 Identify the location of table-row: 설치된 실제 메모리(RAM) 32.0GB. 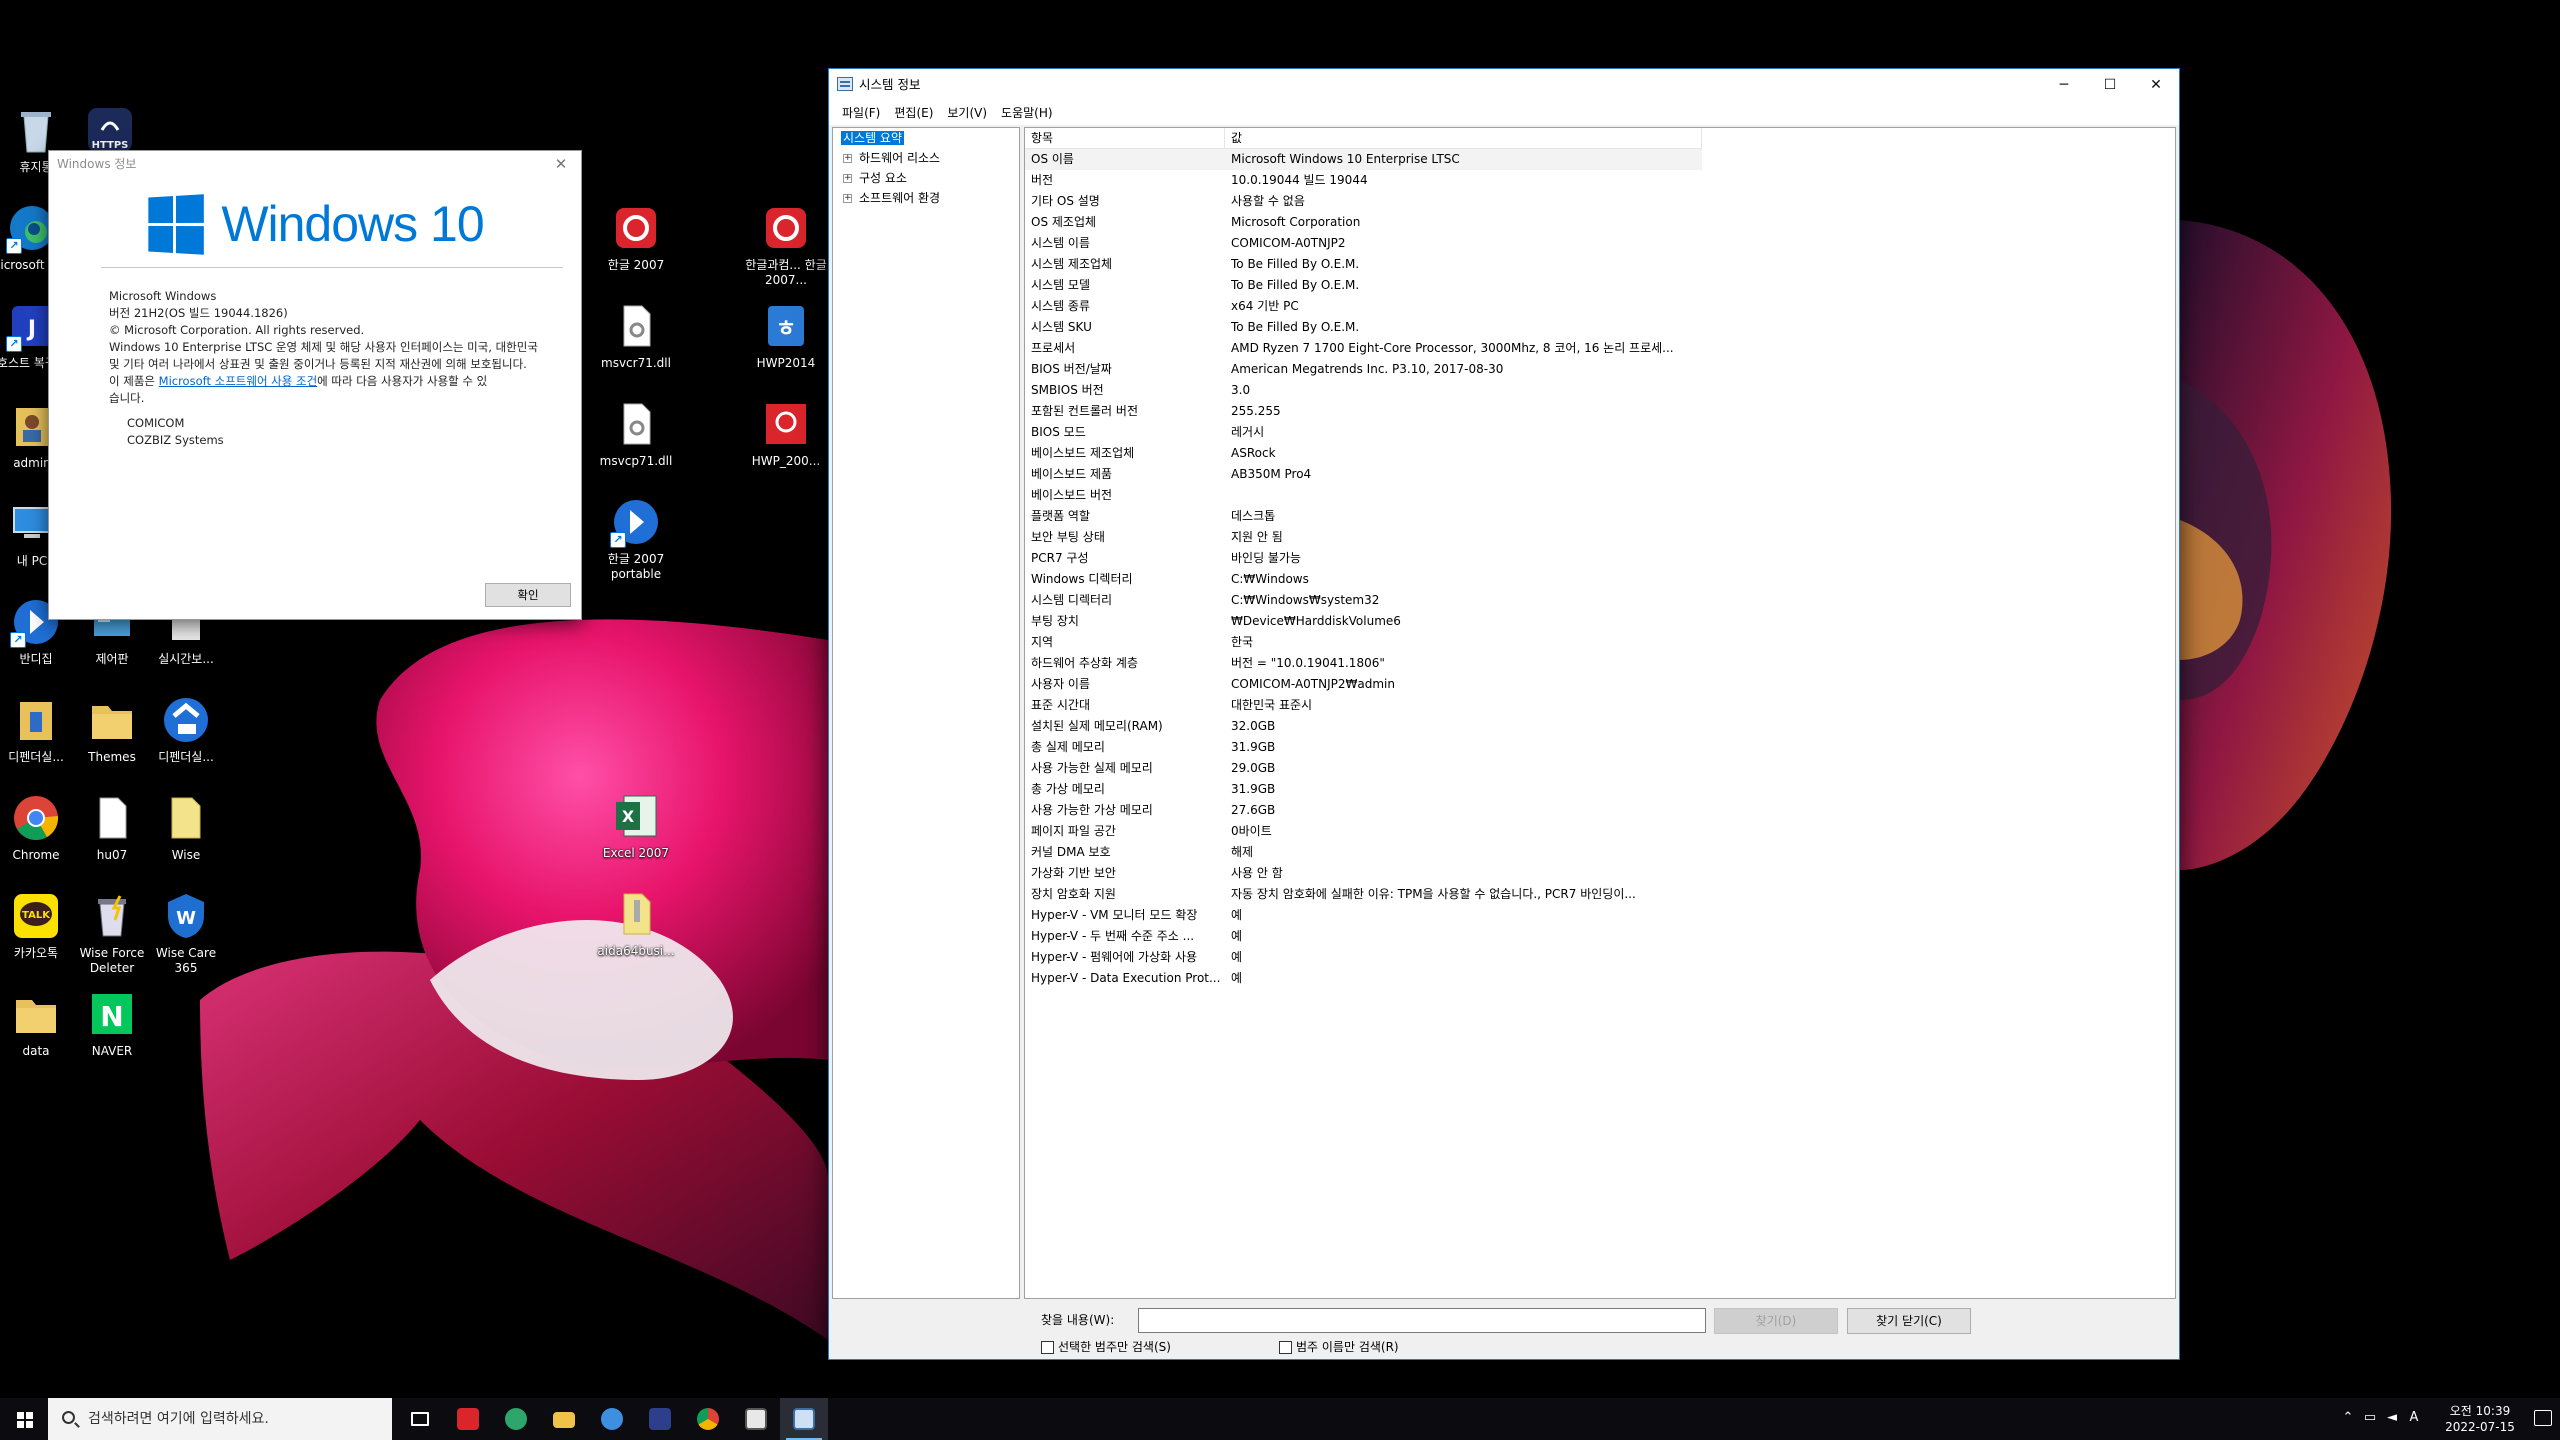
(1363, 726).